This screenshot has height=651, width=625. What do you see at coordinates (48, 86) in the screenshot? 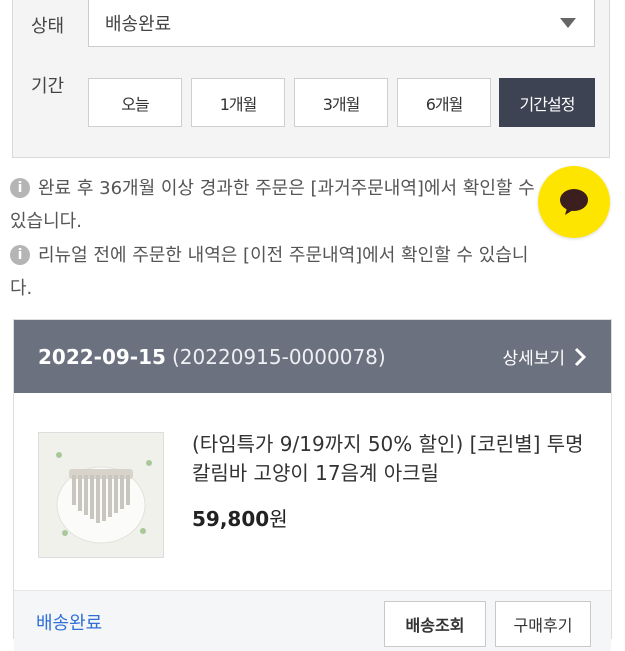
I see `period-label: 기간` at bounding box center [48, 86].